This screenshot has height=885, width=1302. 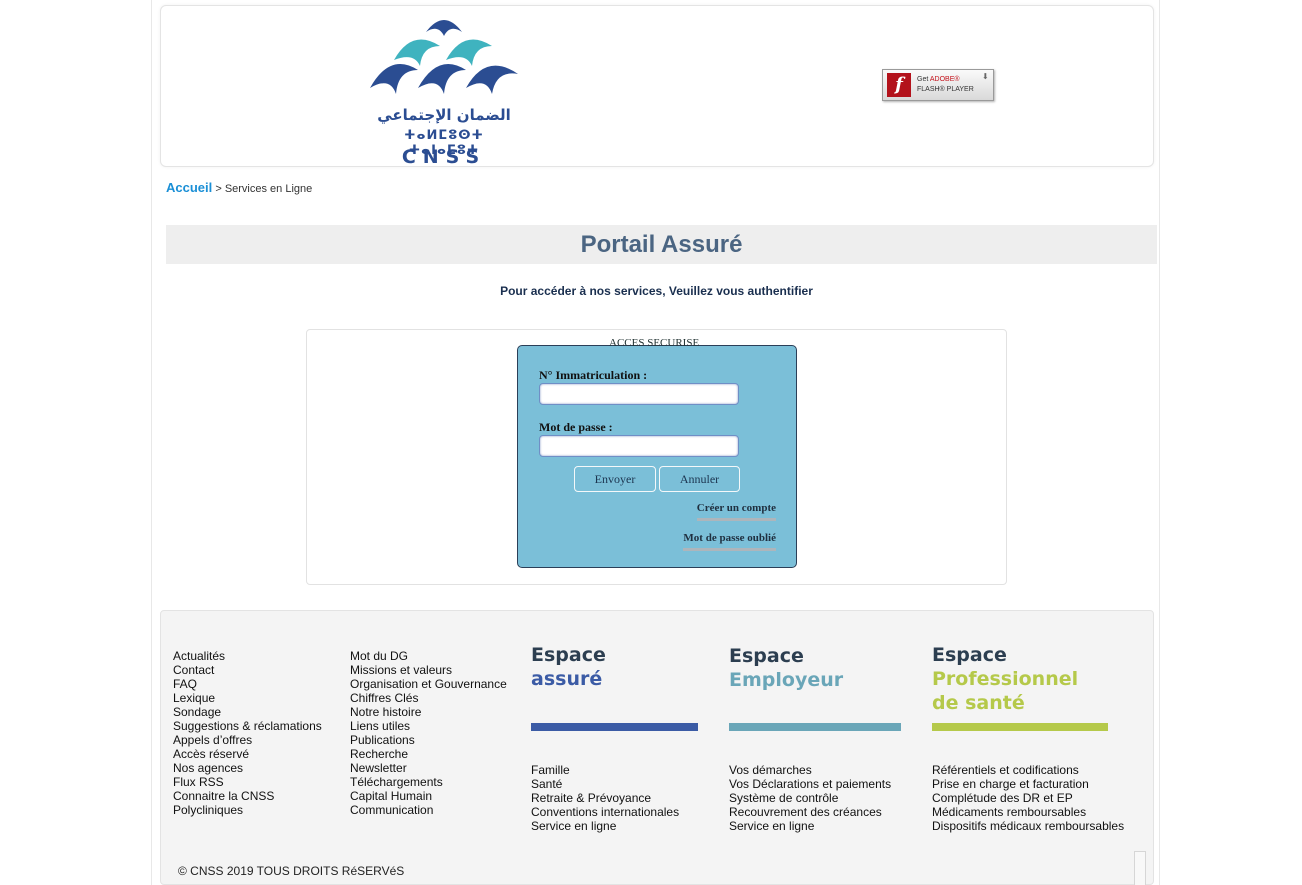 What do you see at coordinates (428, 768) in the screenshot?
I see `footer-link: Newsletter` at bounding box center [428, 768].